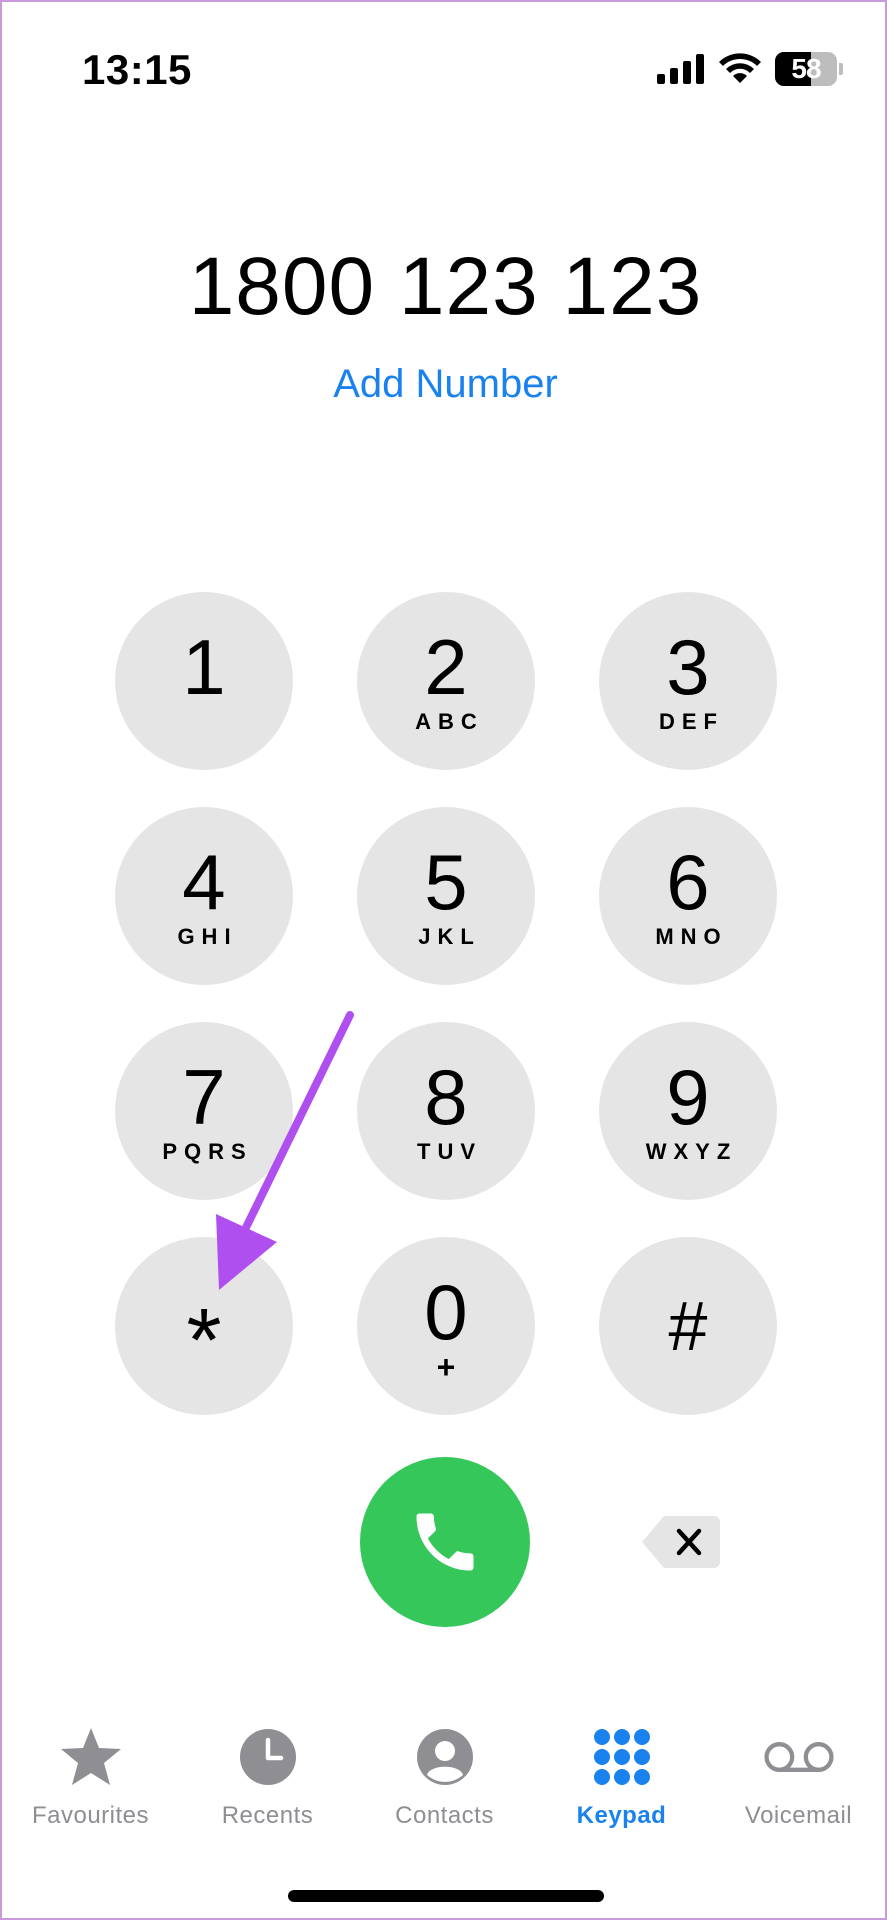  What do you see at coordinates (446, 1097) in the screenshot?
I see `key-digit: 8` at bounding box center [446, 1097].